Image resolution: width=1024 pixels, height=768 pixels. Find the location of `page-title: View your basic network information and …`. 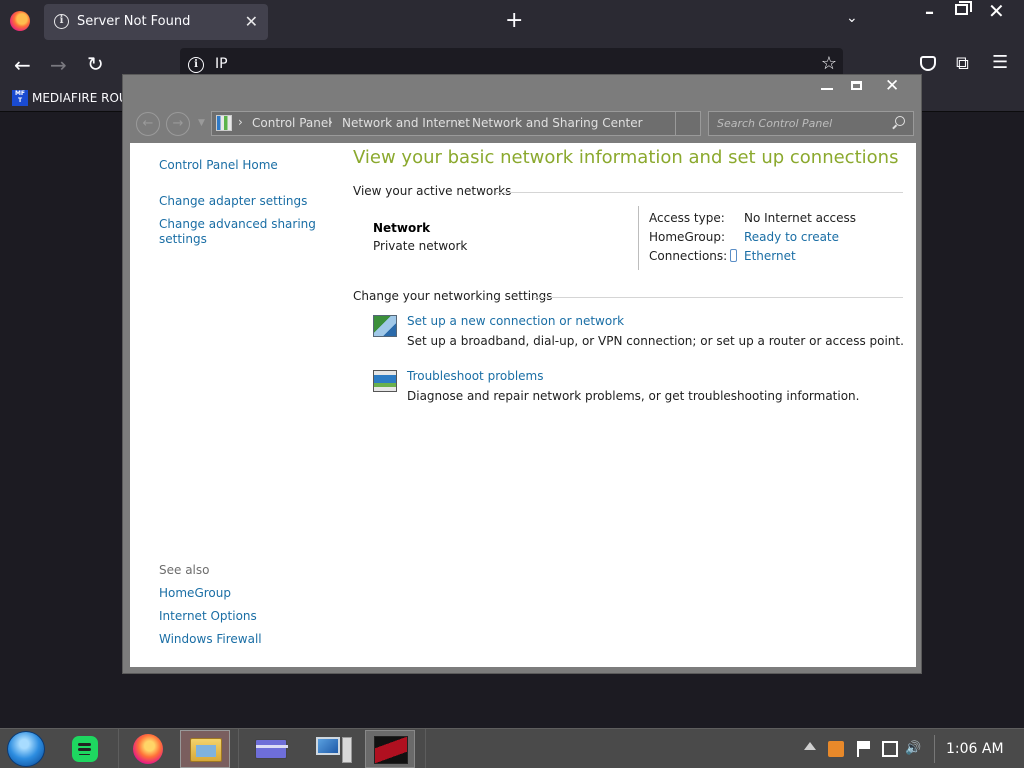

page-title: View your basic network information and … is located at coordinates (626, 157).